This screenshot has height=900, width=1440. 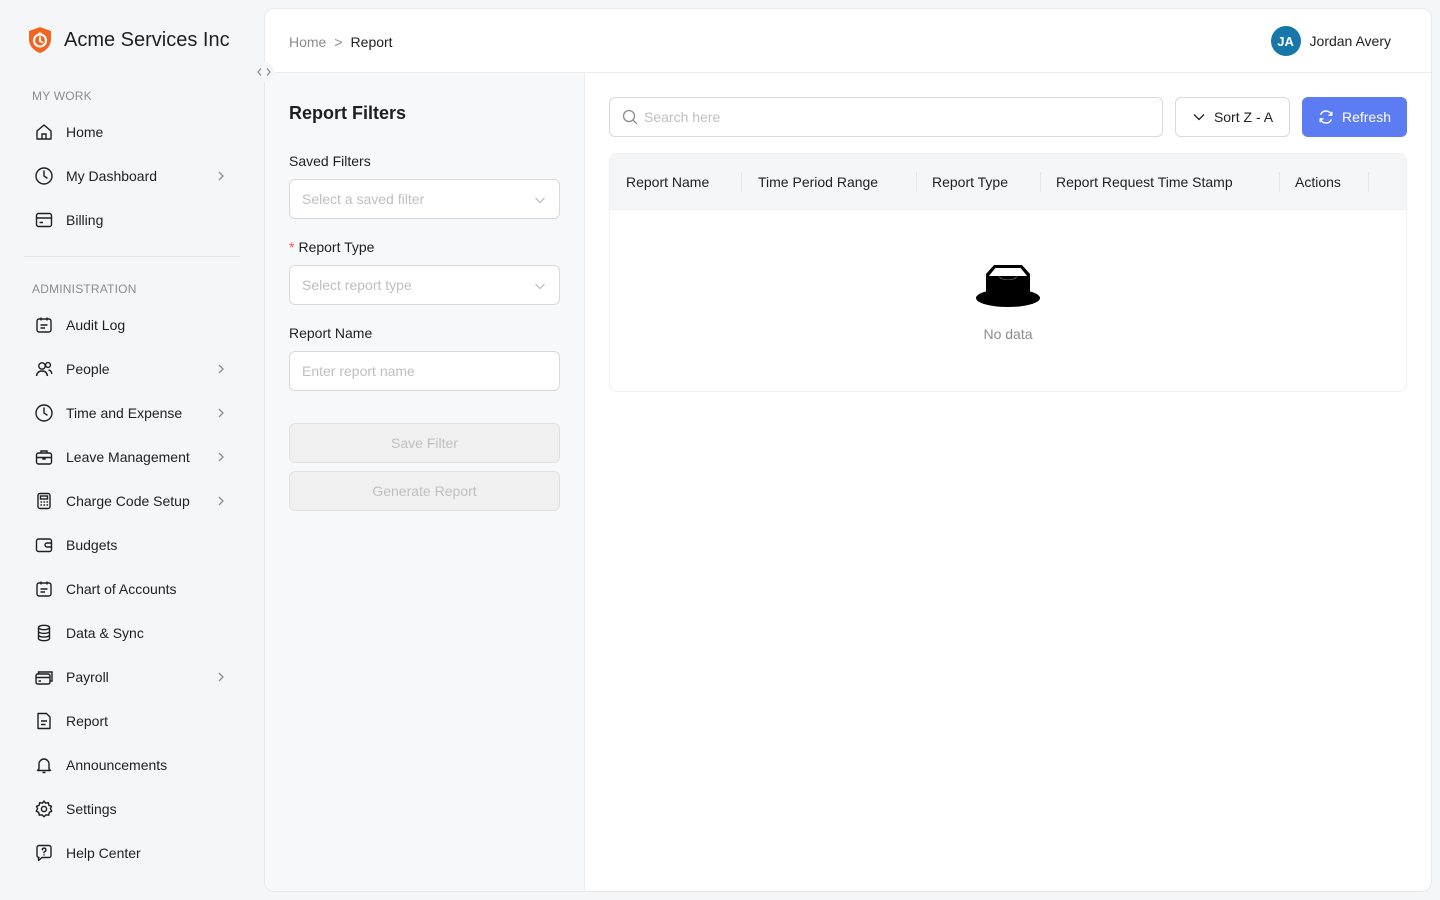 I want to click on sidebar-item-data-sync: Data & Sync, so click(x=132, y=633).